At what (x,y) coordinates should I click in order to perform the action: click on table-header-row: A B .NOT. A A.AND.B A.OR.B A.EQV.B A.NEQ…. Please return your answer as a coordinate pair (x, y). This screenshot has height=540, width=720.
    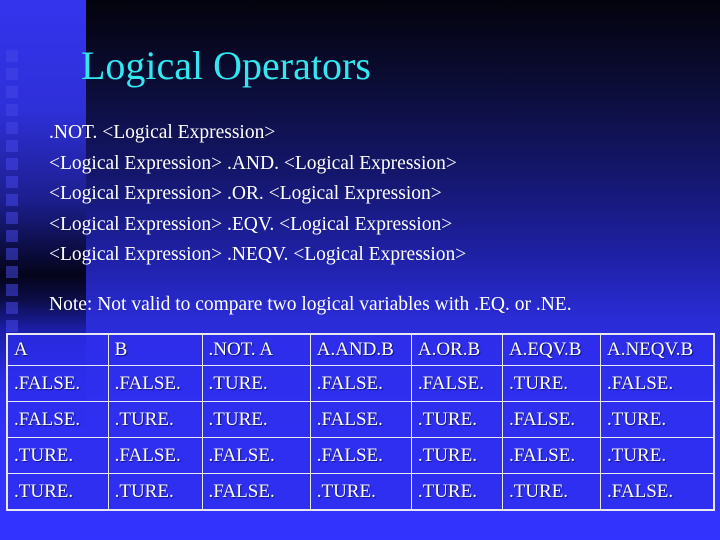
    Looking at the image, I should click on (360, 349).